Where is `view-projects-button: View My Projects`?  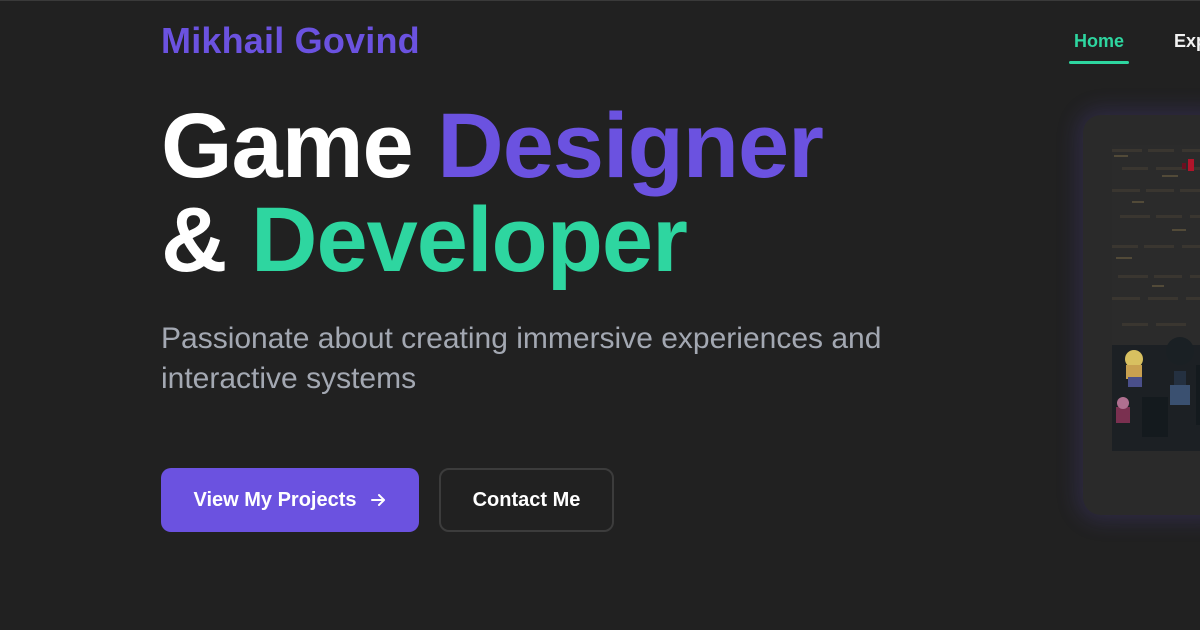
view-projects-button: View My Projects is located at coordinates (290, 500).